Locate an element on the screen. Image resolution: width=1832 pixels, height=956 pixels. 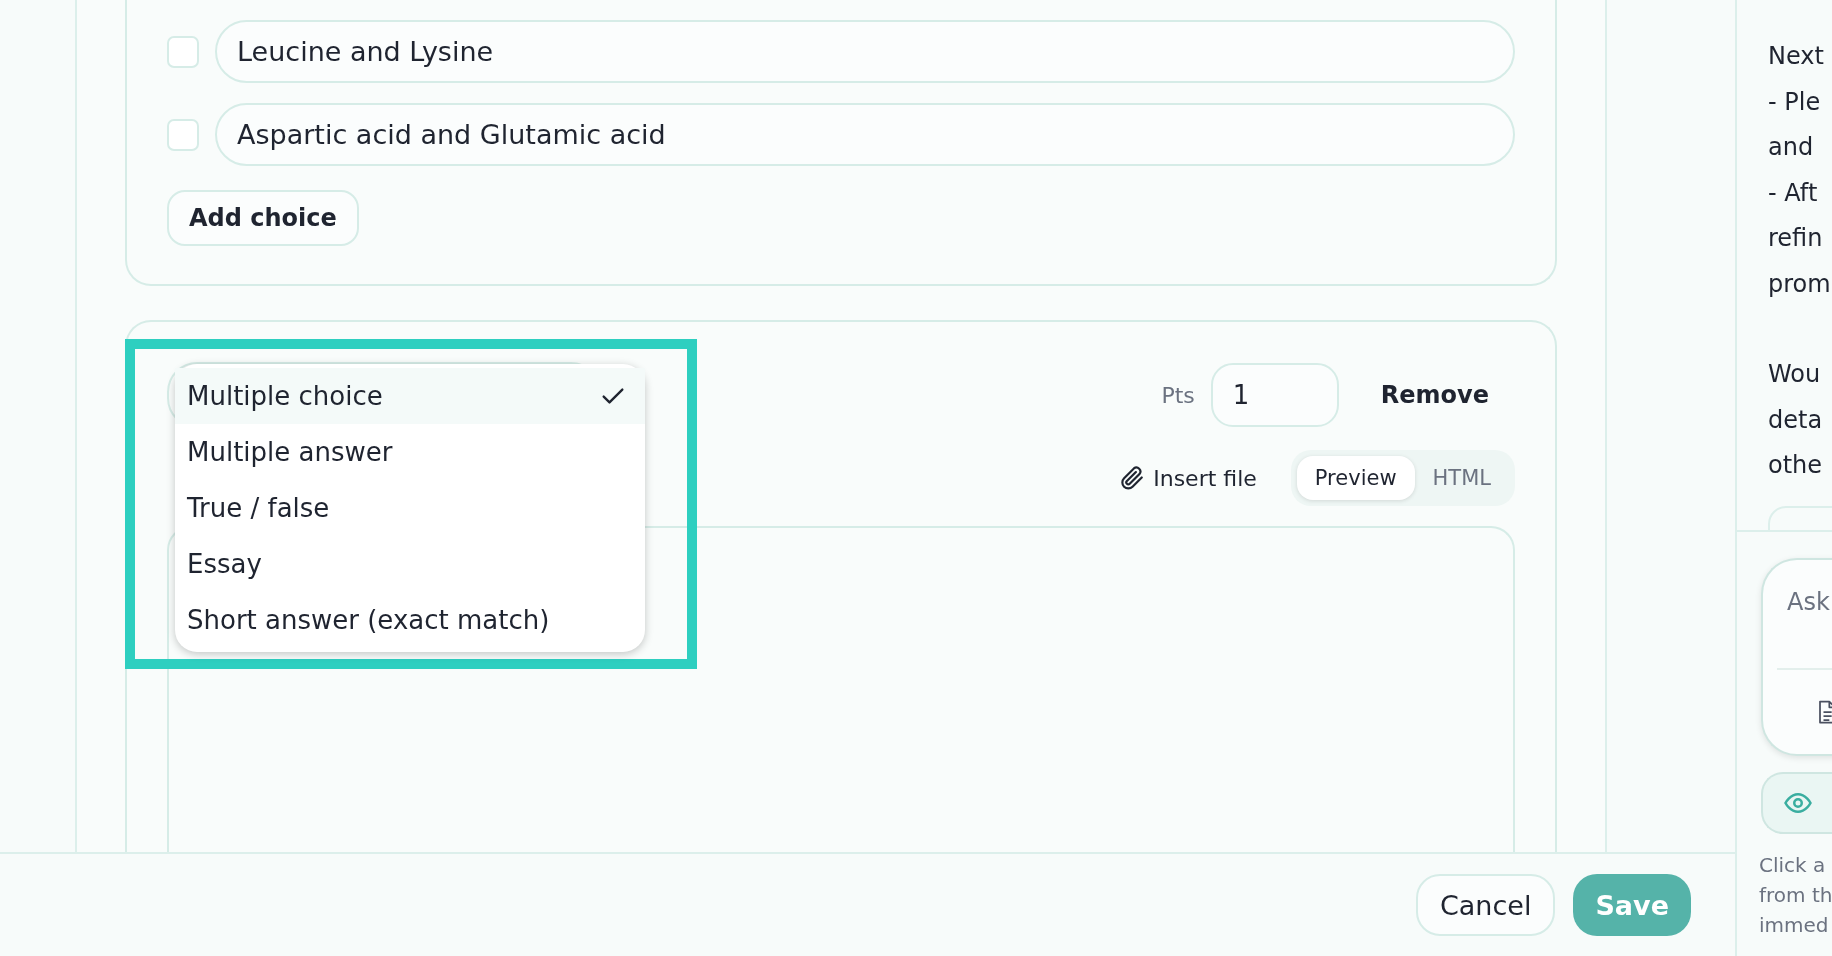
menu-item: Multiple answer is located at coordinates (410, 452).